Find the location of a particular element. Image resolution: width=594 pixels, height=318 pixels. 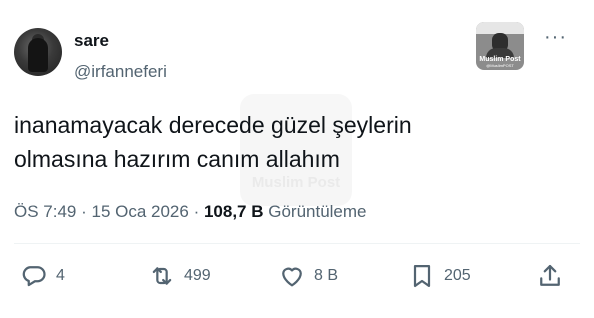

retweet-icon is located at coordinates (162, 276).